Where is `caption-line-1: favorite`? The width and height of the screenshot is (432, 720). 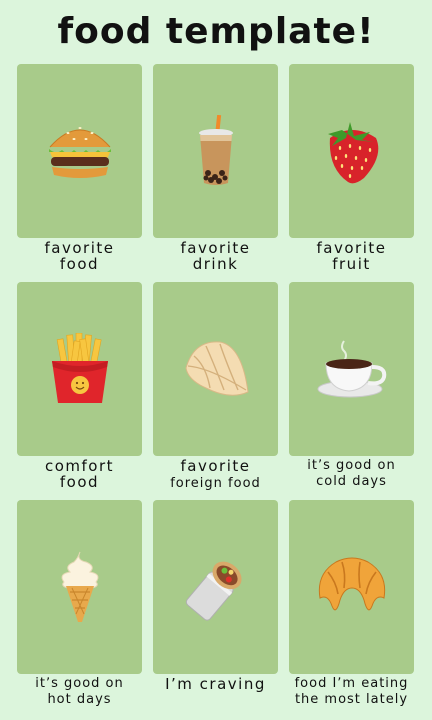 caption-line-1: favorite is located at coordinates (215, 466).